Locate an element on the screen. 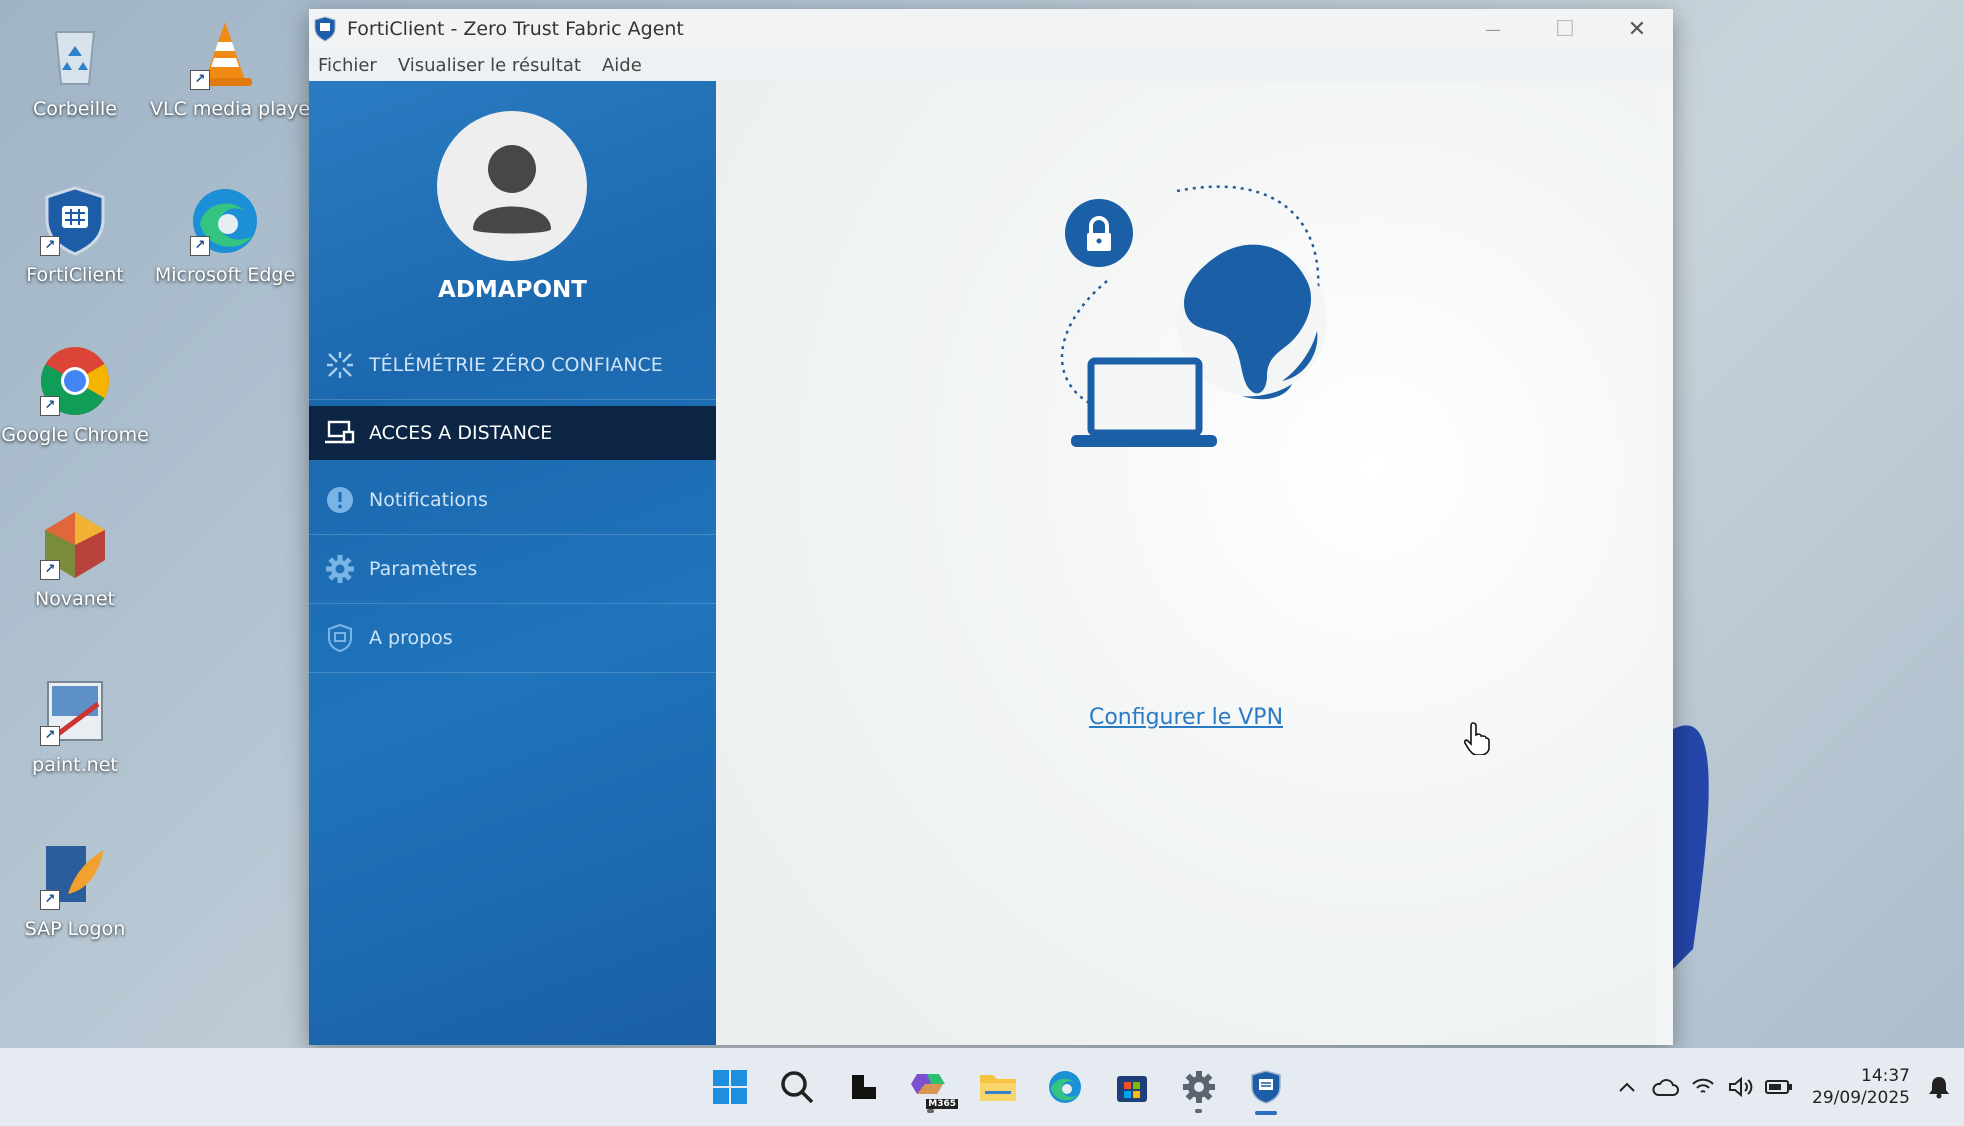  m365-badge: M365 is located at coordinates (942, 1104).